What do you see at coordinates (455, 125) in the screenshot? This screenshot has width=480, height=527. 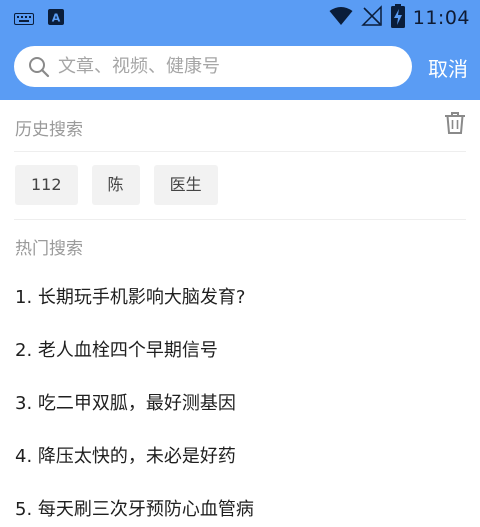 I see `trash-icon` at bounding box center [455, 125].